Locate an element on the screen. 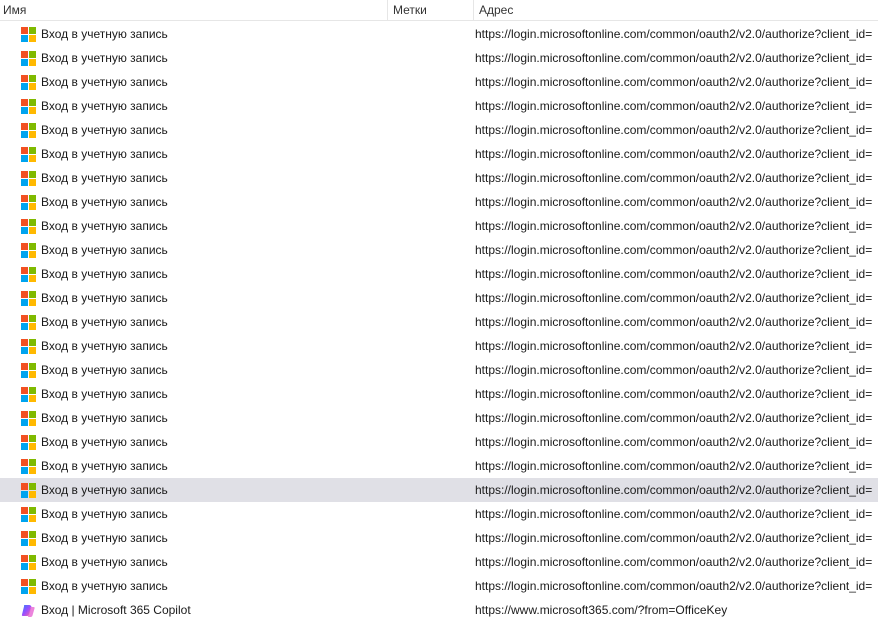 This screenshot has width=878, height=618. bookmark-name-cell: Вход | Microsoft 365 Copilot is located at coordinates (194, 610).